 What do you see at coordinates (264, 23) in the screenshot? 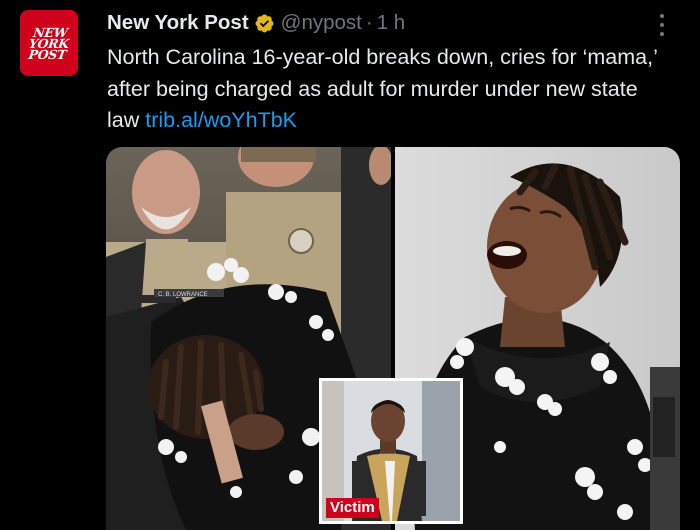
I see `verified-badge-icon` at bounding box center [264, 23].